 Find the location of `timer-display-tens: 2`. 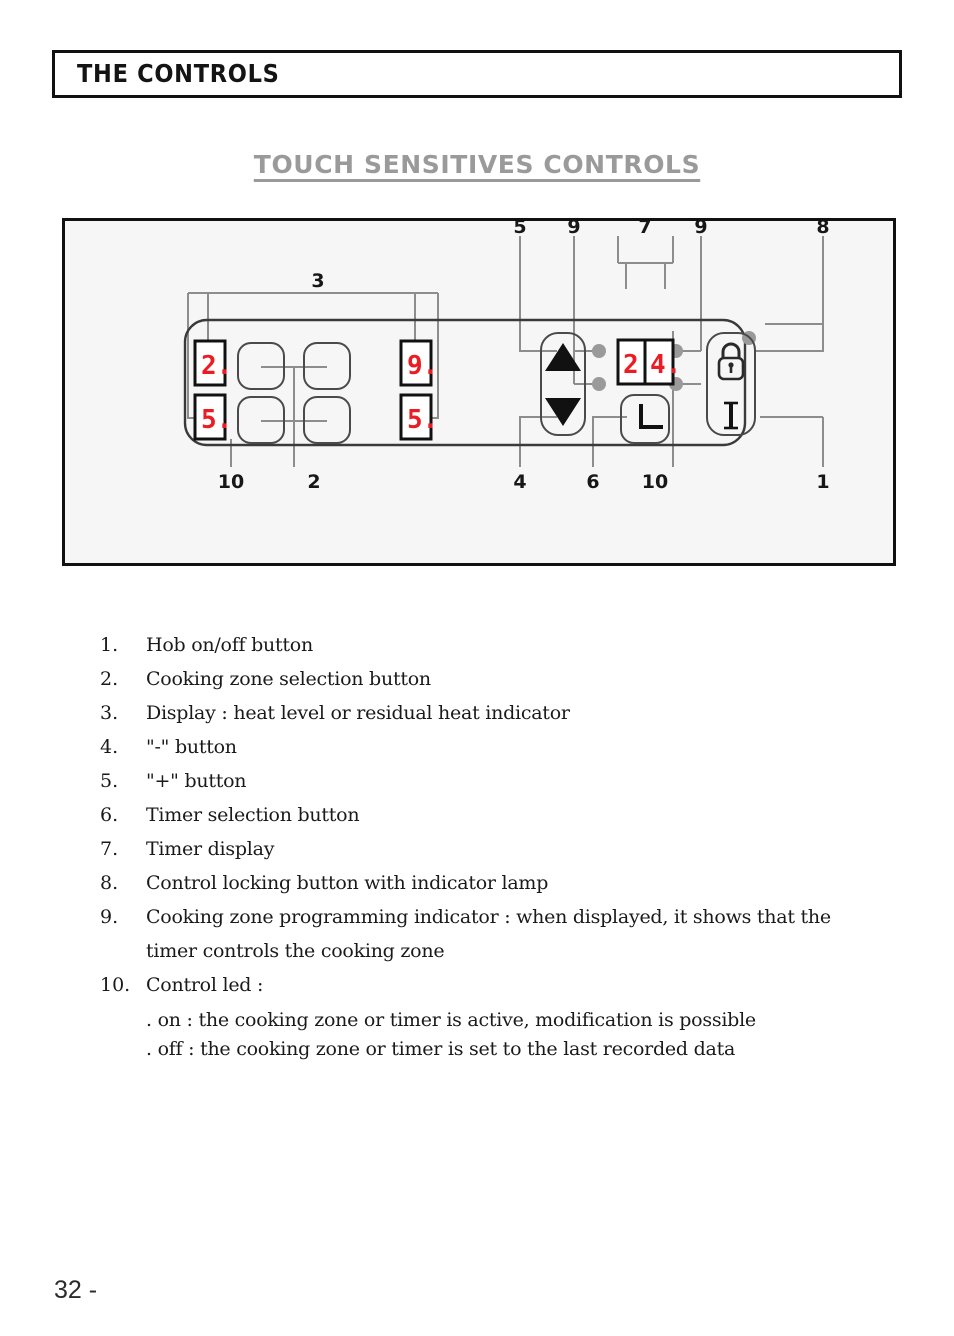

timer-display-tens: 2 is located at coordinates (631, 365).